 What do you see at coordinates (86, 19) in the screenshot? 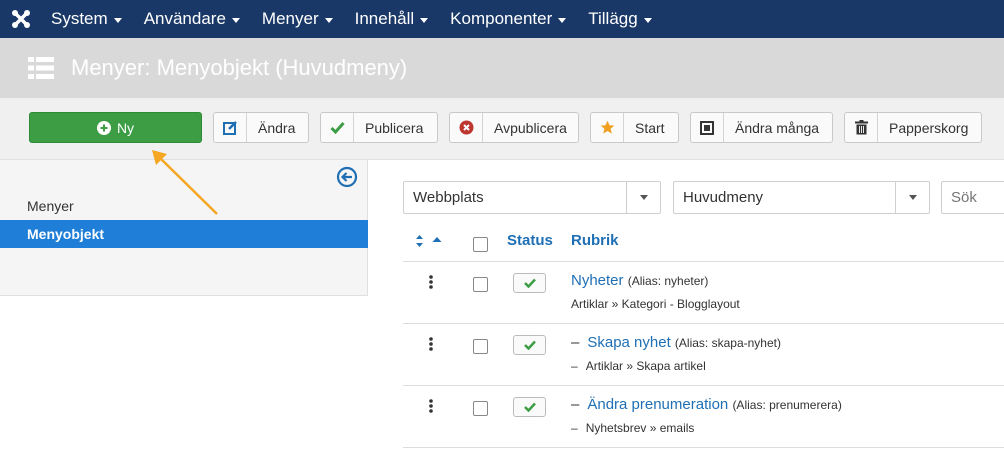
I see `nav-menu-system: System` at bounding box center [86, 19].